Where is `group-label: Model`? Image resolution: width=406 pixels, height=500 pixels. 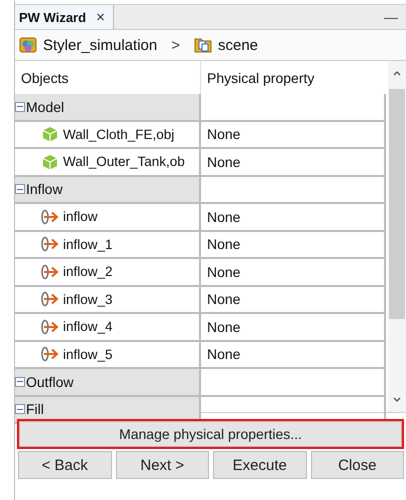 group-label: Model is located at coordinates (45, 106).